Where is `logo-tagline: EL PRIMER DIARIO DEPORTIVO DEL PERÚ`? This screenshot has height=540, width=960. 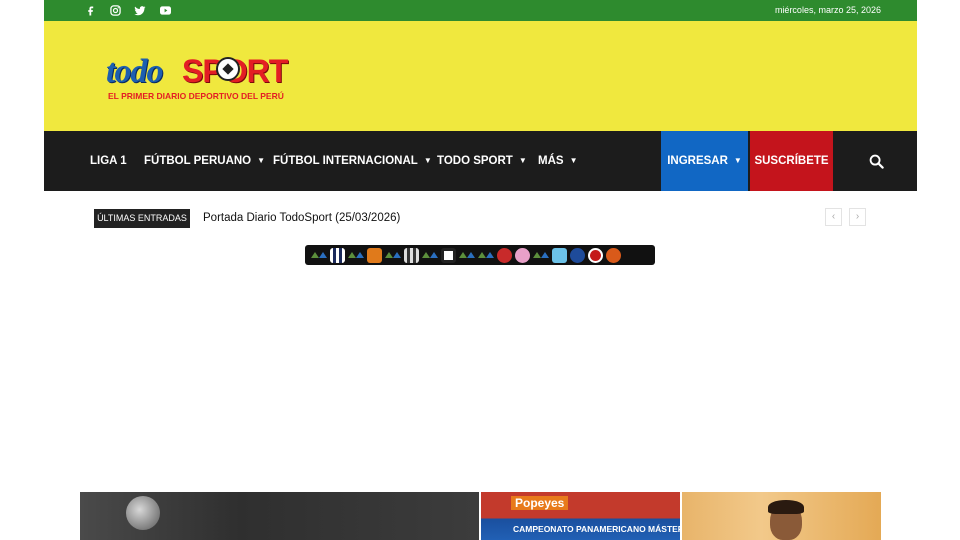 logo-tagline: EL PRIMER DIARIO DEPORTIVO DEL PERÚ is located at coordinates (196, 96).